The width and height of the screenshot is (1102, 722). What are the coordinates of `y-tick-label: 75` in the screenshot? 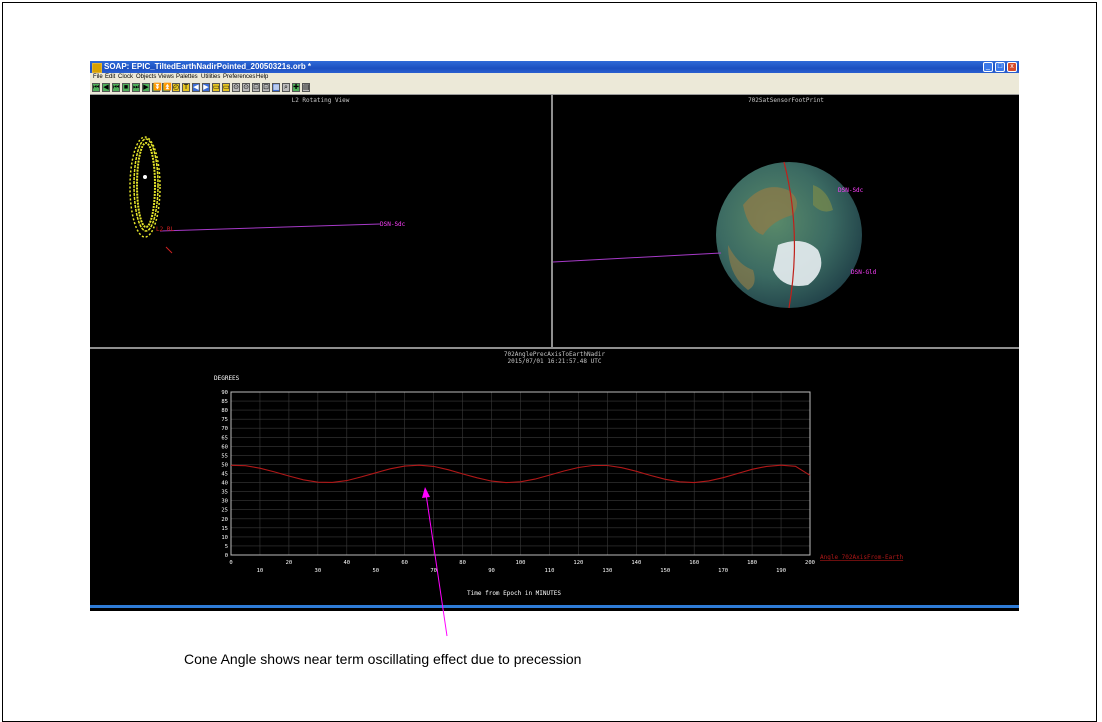 It's located at (224, 420).